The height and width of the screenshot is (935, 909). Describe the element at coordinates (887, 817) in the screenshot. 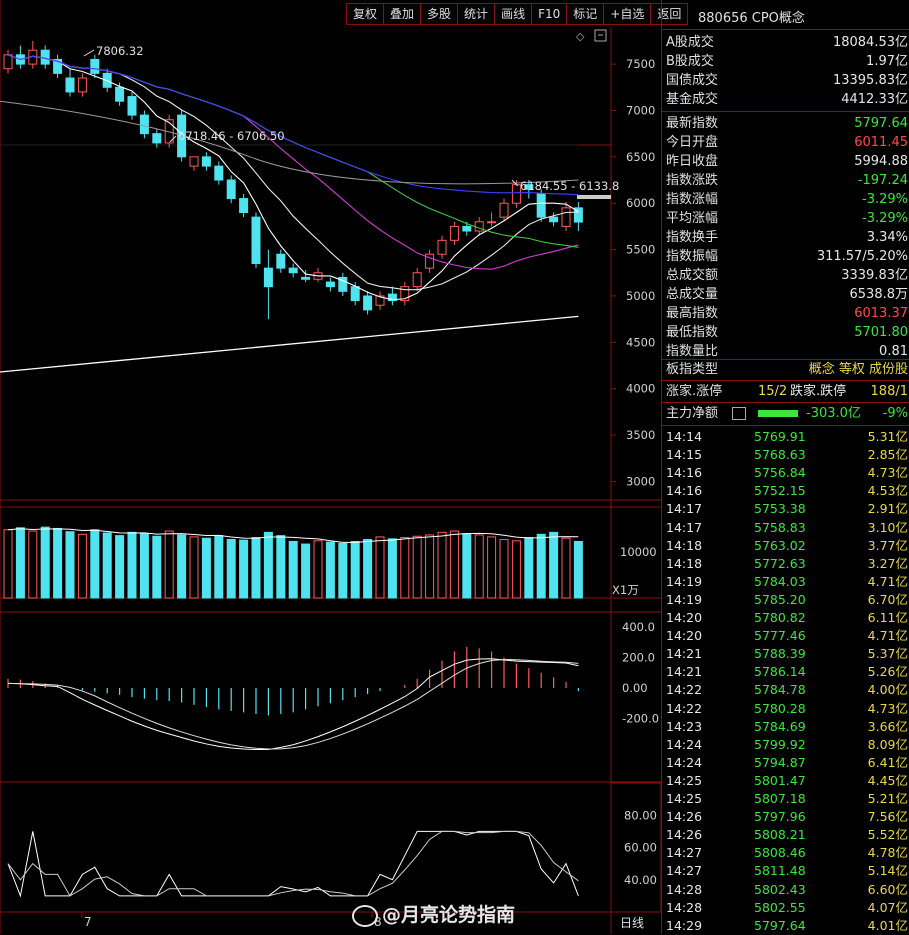

I see `tick-amount: 7.56亿` at that location.